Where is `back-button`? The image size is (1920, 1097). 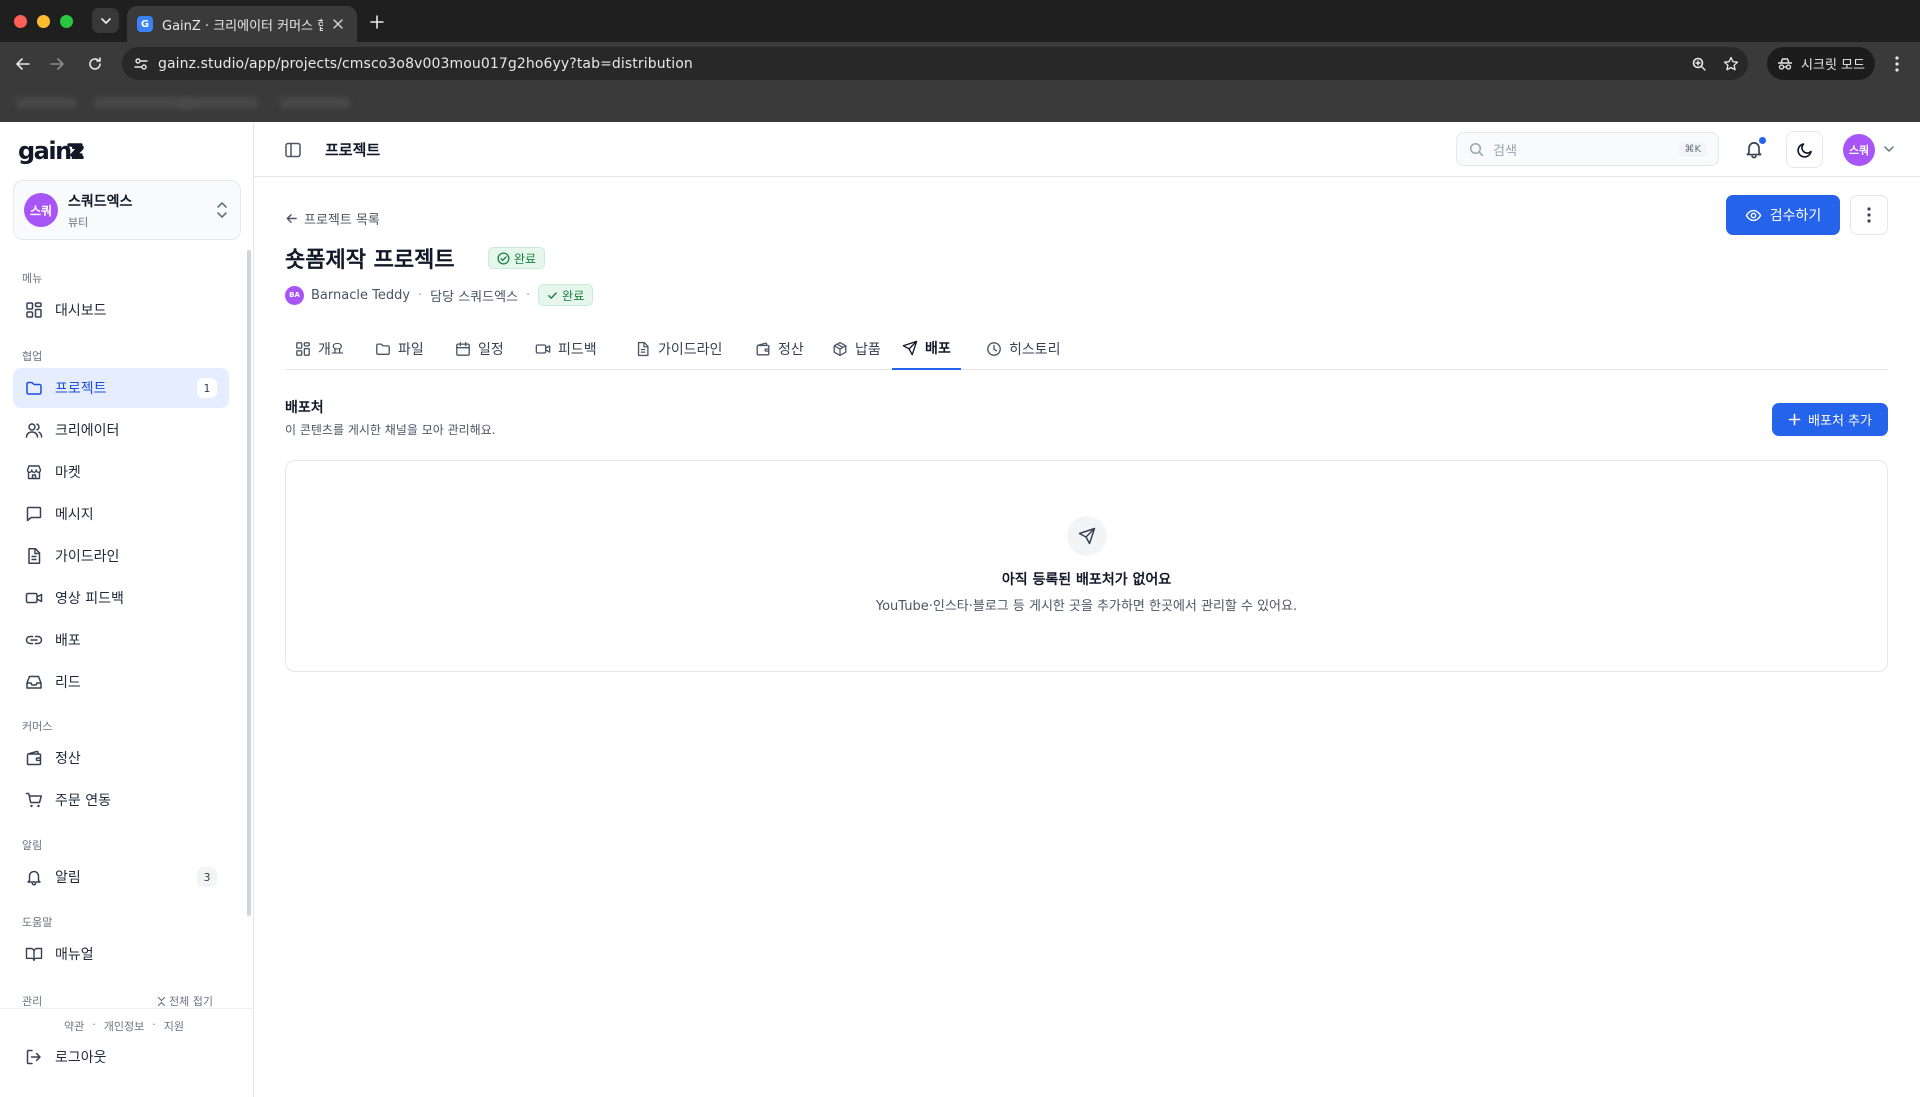
back-button is located at coordinates (23, 64).